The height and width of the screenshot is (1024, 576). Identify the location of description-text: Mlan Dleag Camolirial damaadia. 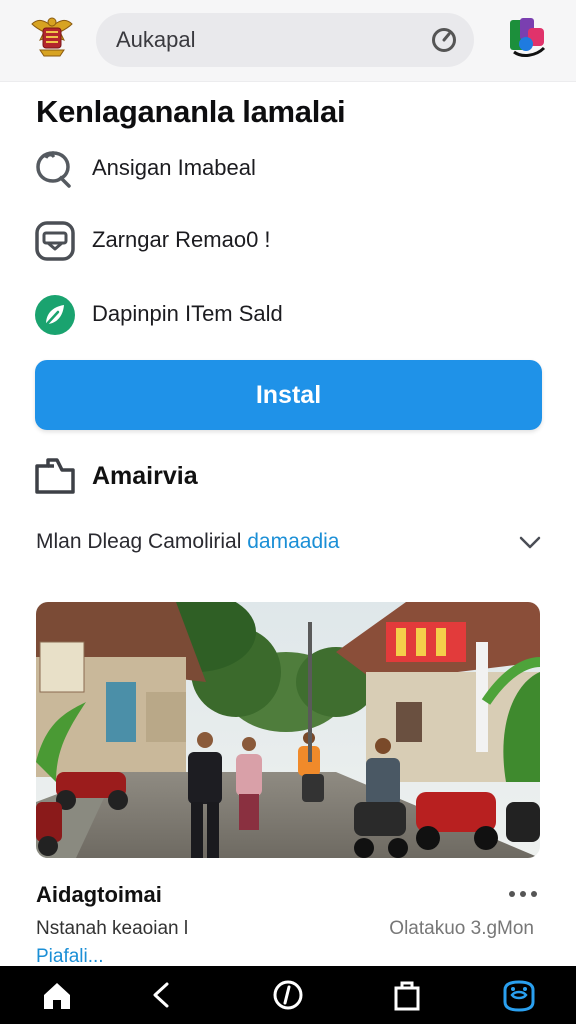
(187, 542).